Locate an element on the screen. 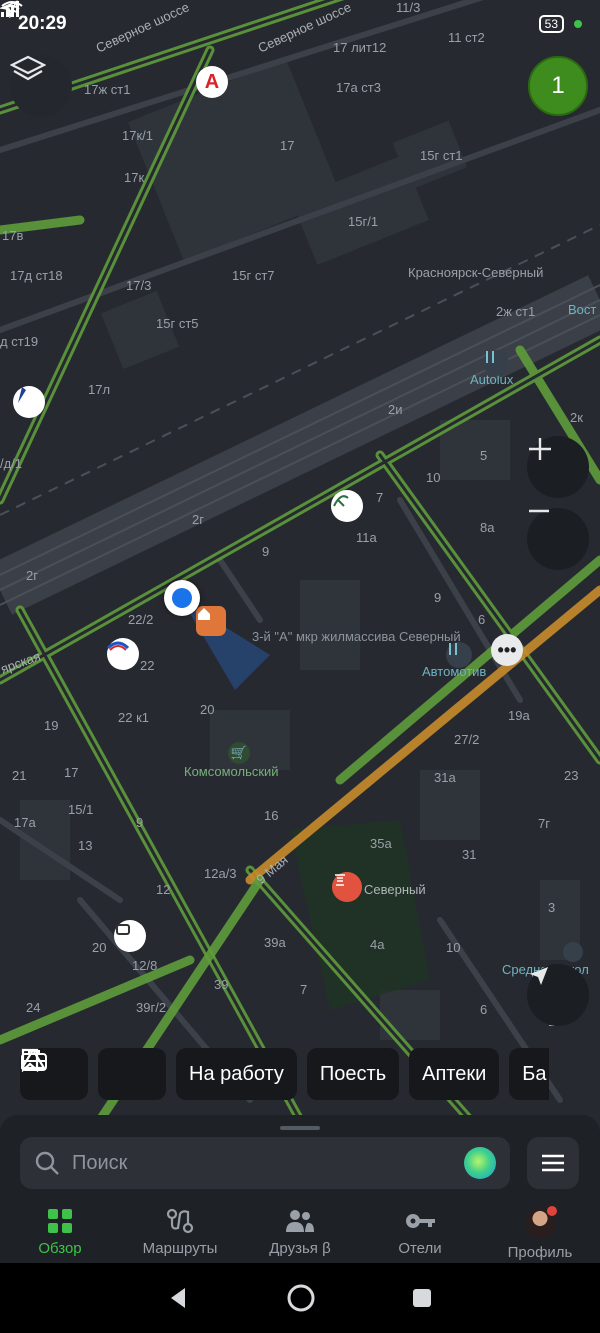  tab-hotels: Отели is located at coordinates (420, 1230).